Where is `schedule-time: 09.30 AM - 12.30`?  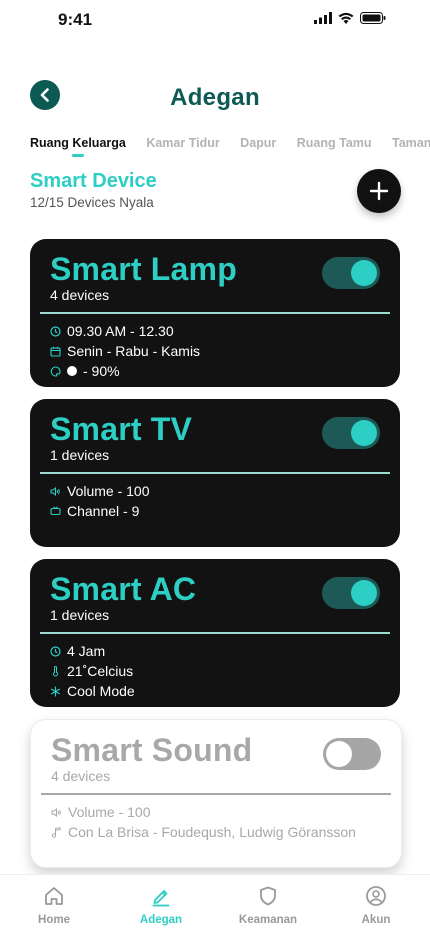 schedule-time: 09.30 AM - 12.30 is located at coordinates (120, 331).